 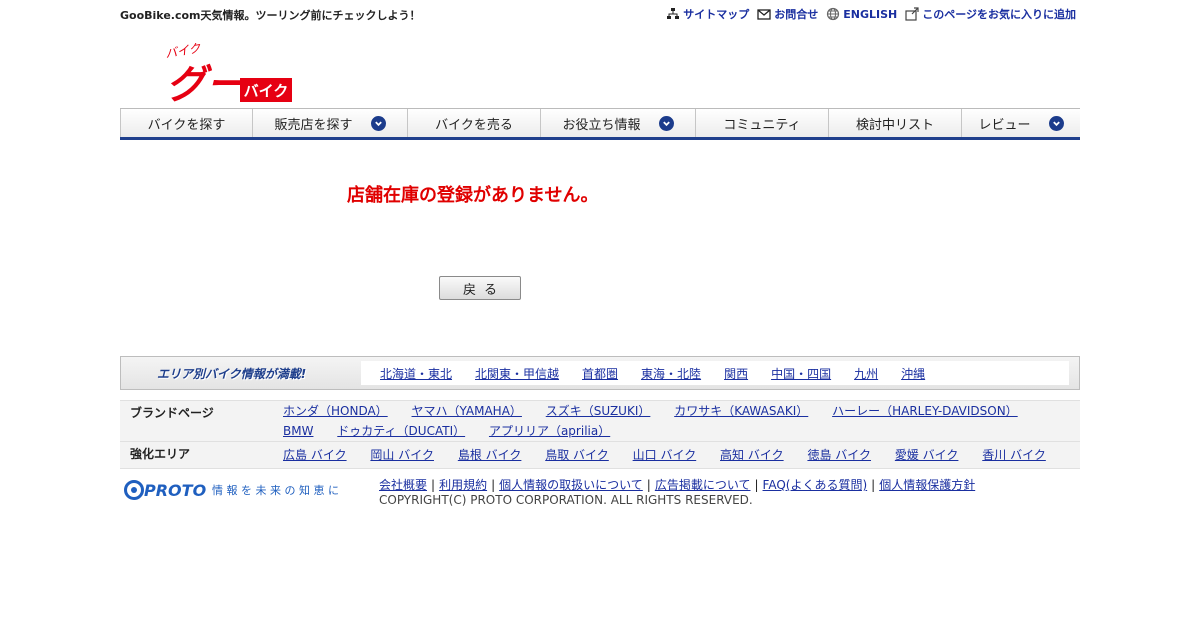 I want to click on nav-search-bike: バイクを探す, so click(x=186, y=123).